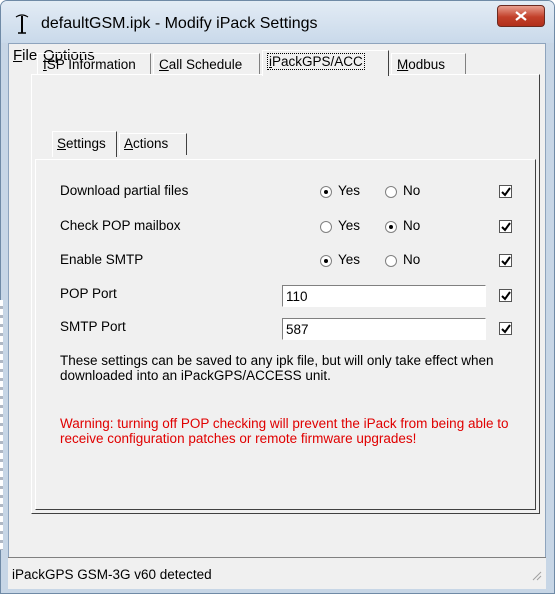 The image size is (555, 594). I want to click on close-button, so click(521, 16).